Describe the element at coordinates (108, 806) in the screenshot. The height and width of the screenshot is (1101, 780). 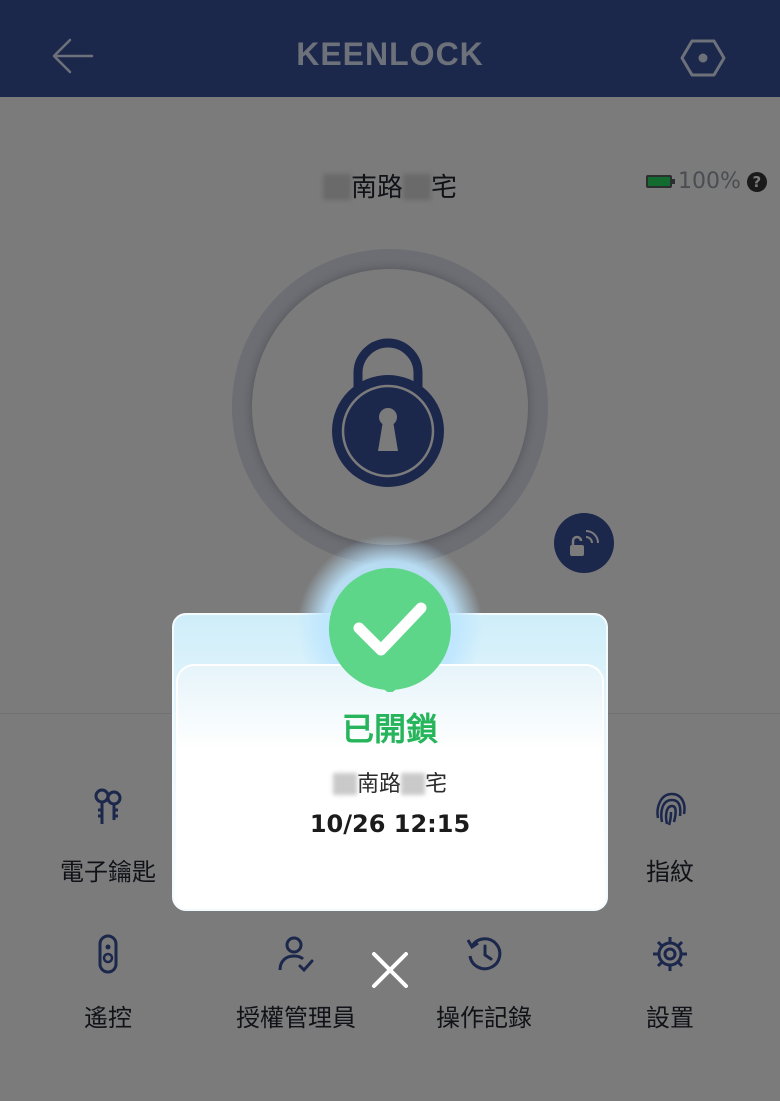
I see `keys-icon` at that location.